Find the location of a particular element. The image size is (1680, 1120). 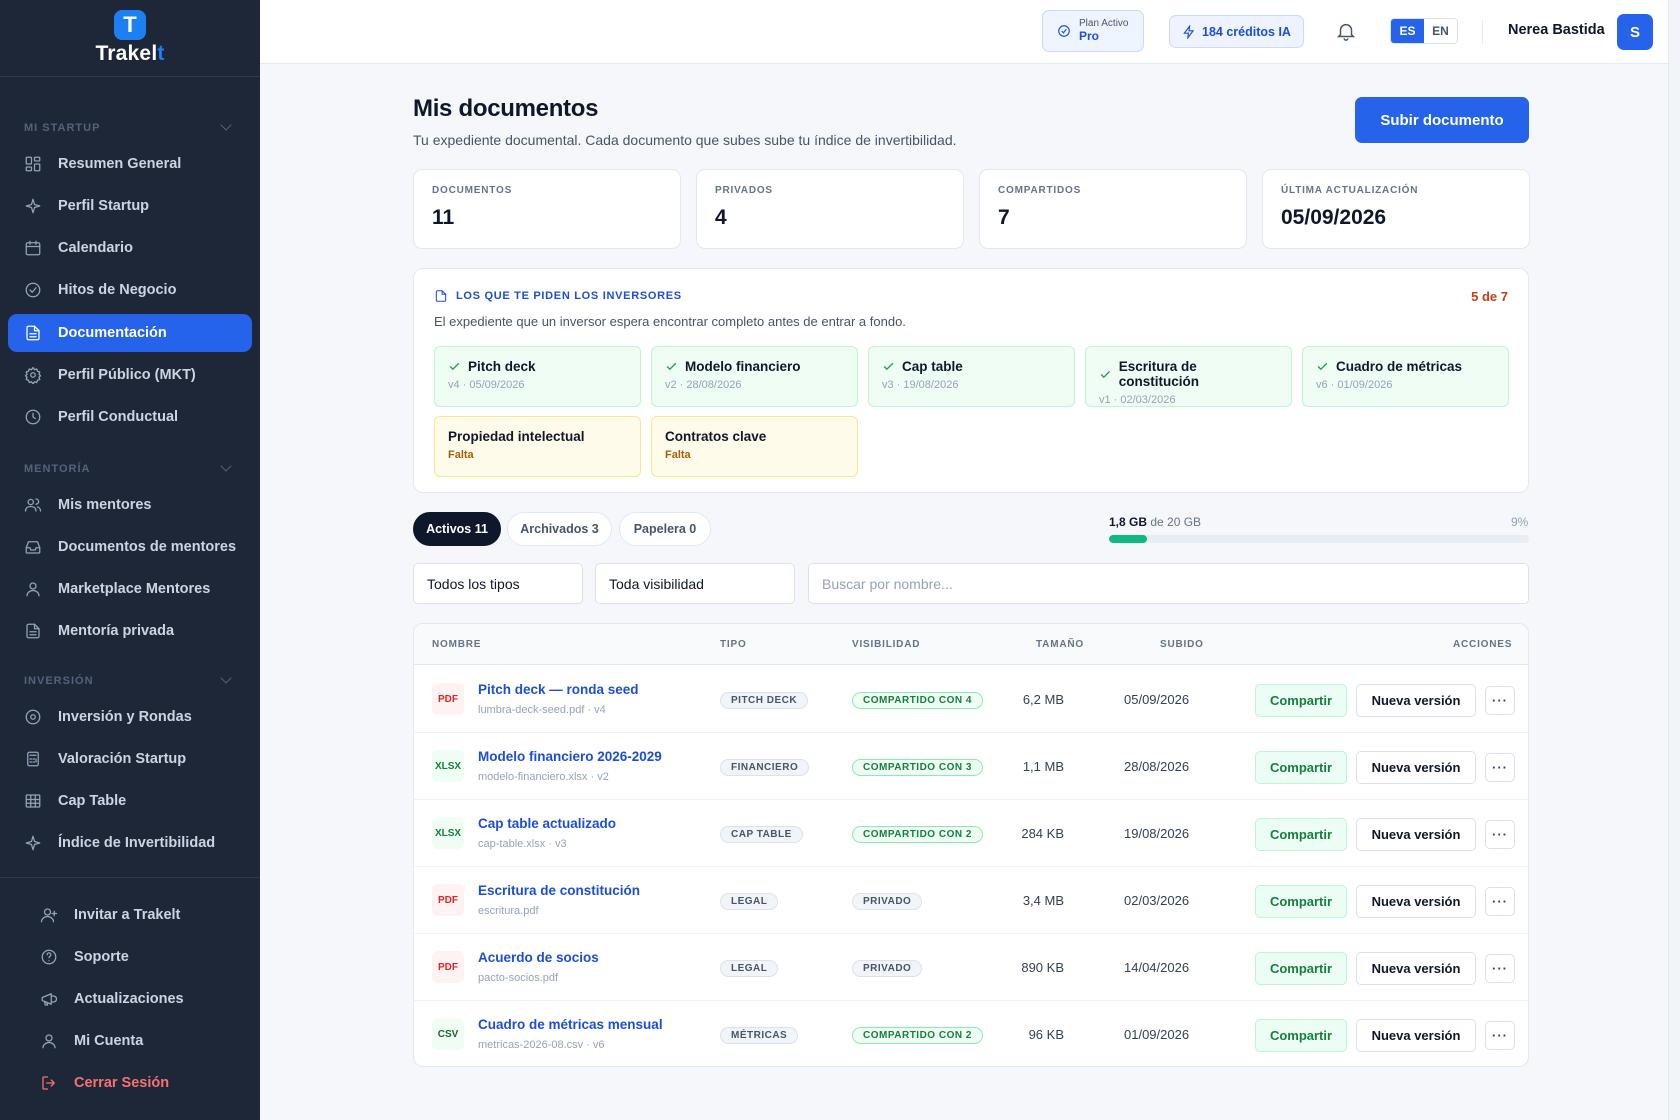

document-name-link: Modelo financiero 2026-2029 is located at coordinates (570, 756).